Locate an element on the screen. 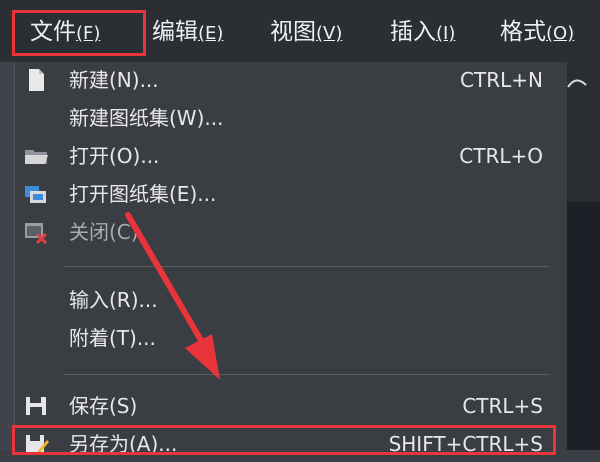 The image size is (600, 462). open-folder-icon is located at coordinates (36, 156).